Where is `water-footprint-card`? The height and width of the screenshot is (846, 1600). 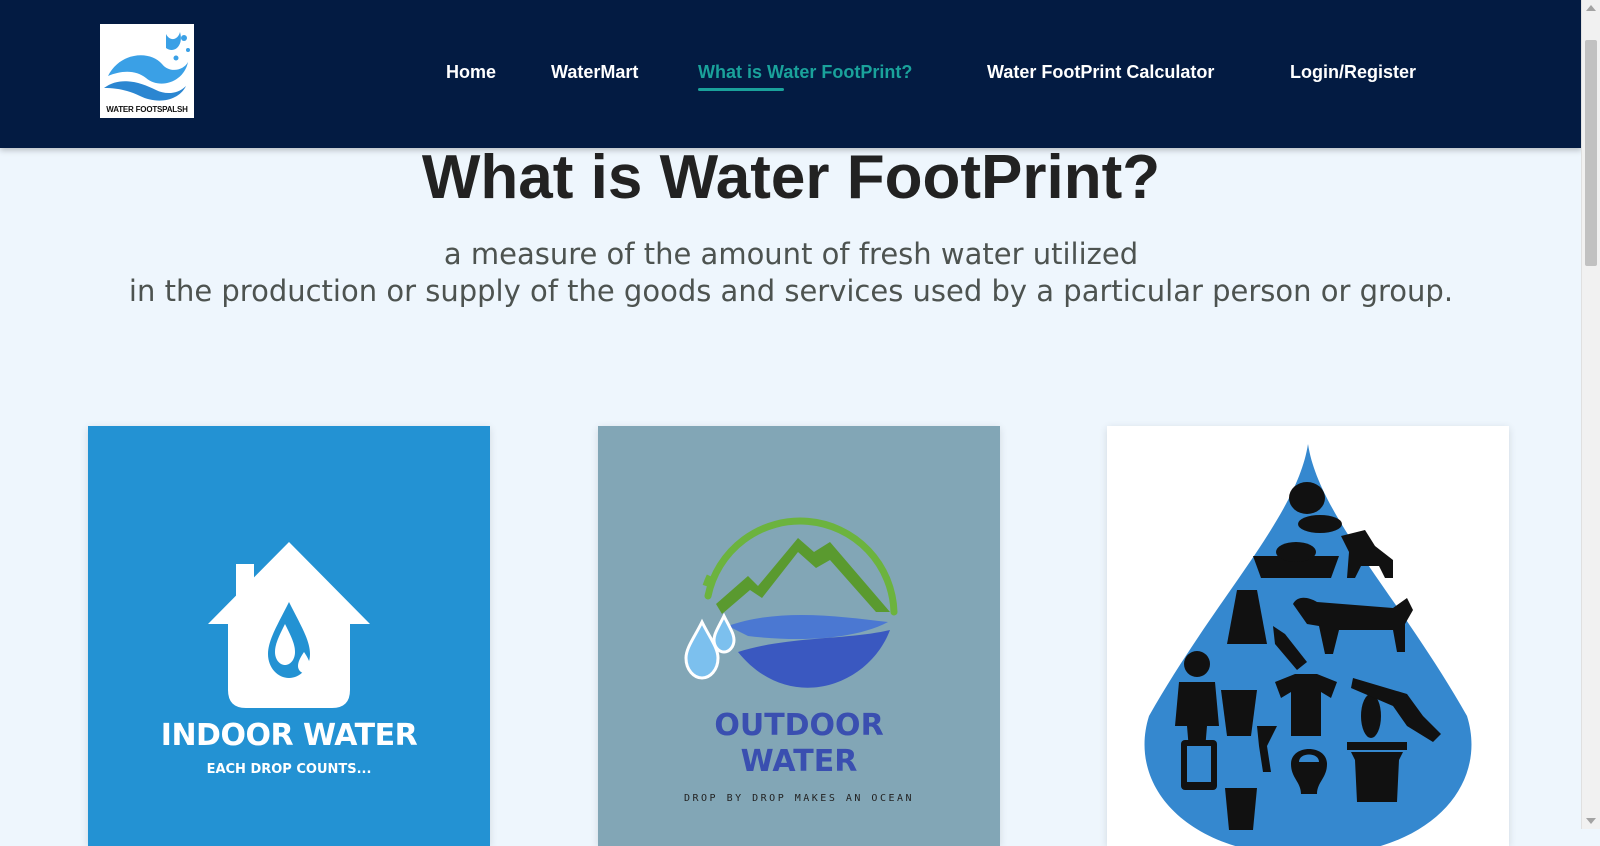
water-footprint-card is located at coordinates (1308, 636).